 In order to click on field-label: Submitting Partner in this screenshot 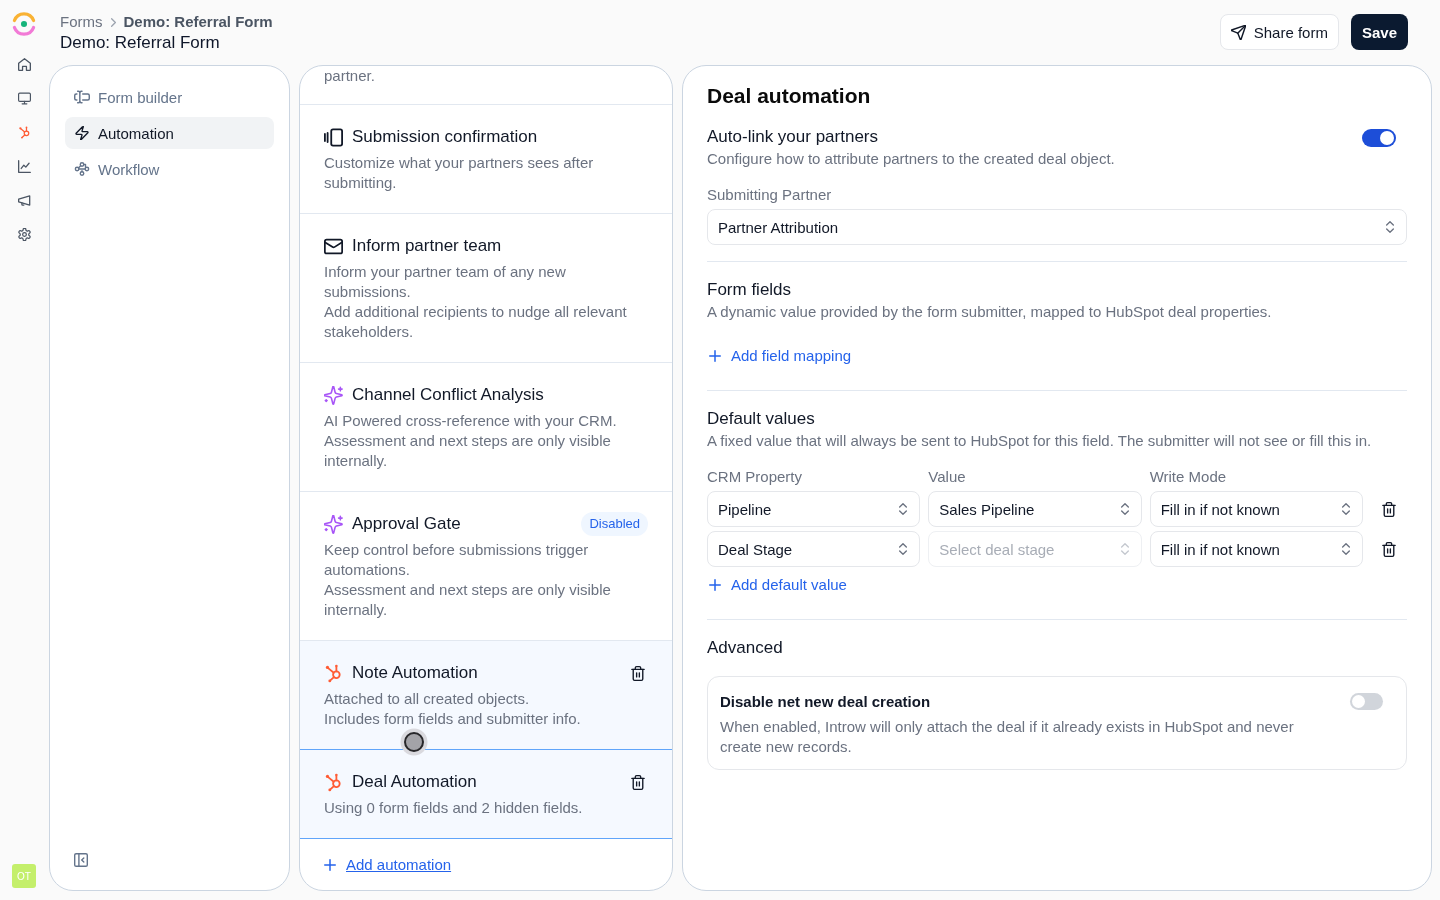, I will do `click(770, 195)`.